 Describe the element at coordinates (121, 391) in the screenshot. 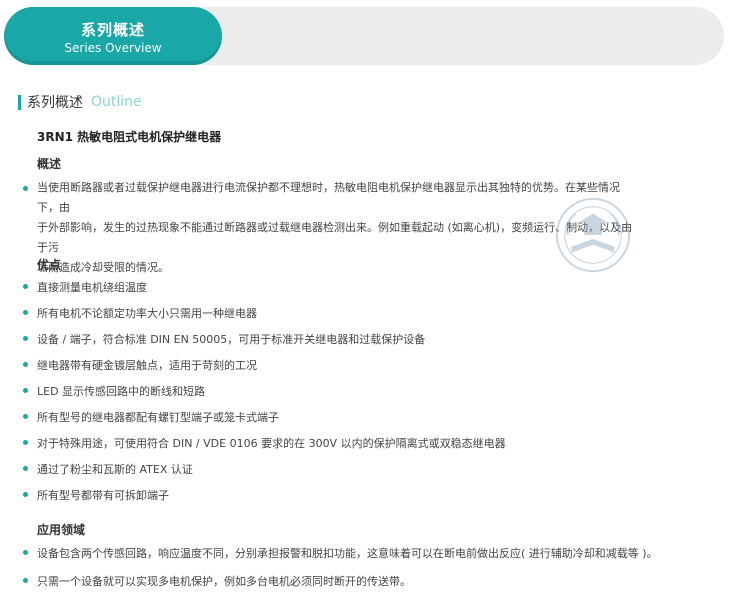

I see `advantage-item: LED 显示传感回路中的断线和短路` at that location.